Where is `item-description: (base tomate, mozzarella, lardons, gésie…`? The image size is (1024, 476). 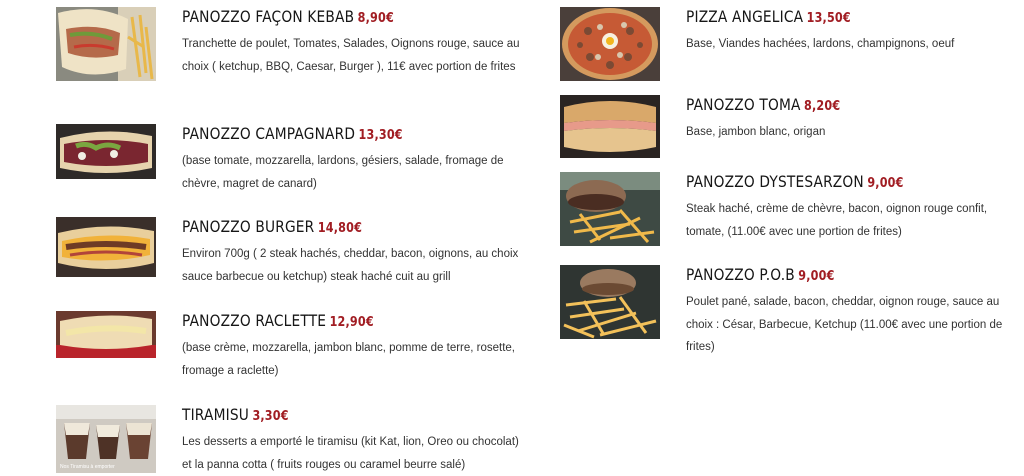
item-description: (base tomate, mozzarella, lardons, gésie… is located at coordinates (343, 172).